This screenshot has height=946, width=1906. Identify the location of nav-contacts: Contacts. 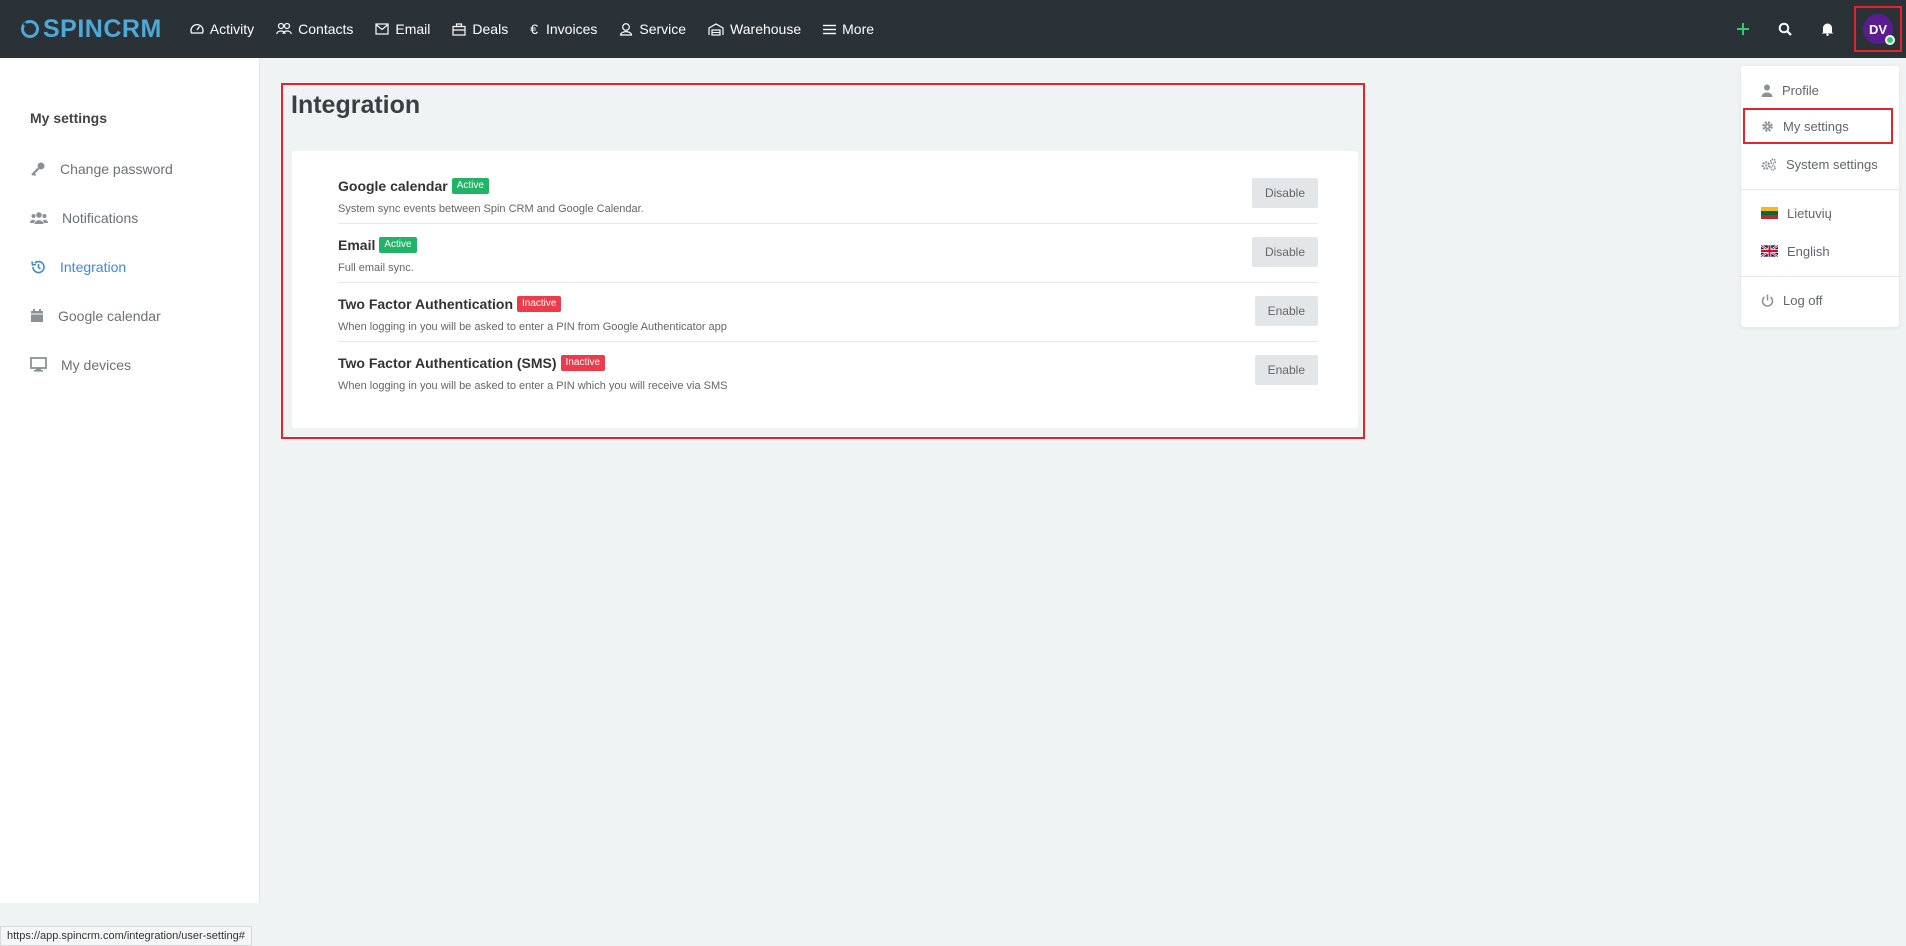
(314, 29).